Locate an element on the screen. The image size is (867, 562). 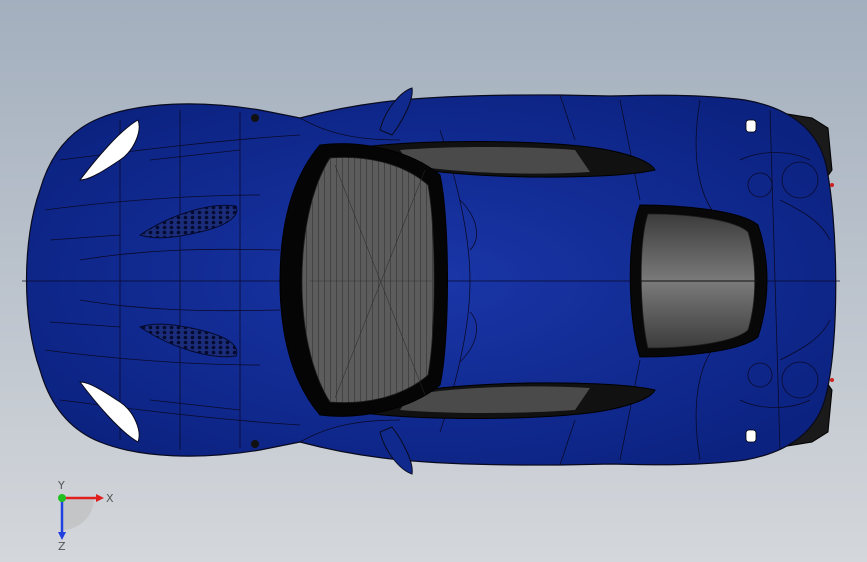
taillight-bottom is located at coordinates (751, 436).